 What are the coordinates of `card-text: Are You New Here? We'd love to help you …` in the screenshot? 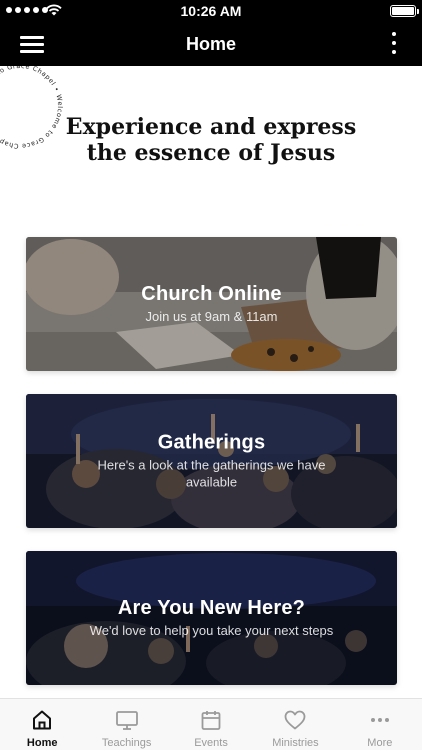 It's located at (211, 618).